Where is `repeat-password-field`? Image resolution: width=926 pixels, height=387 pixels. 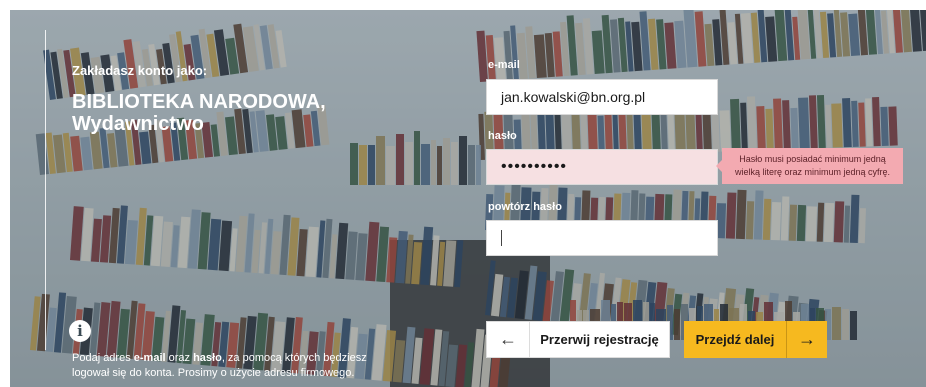 repeat-password-field is located at coordinates (602, 238).